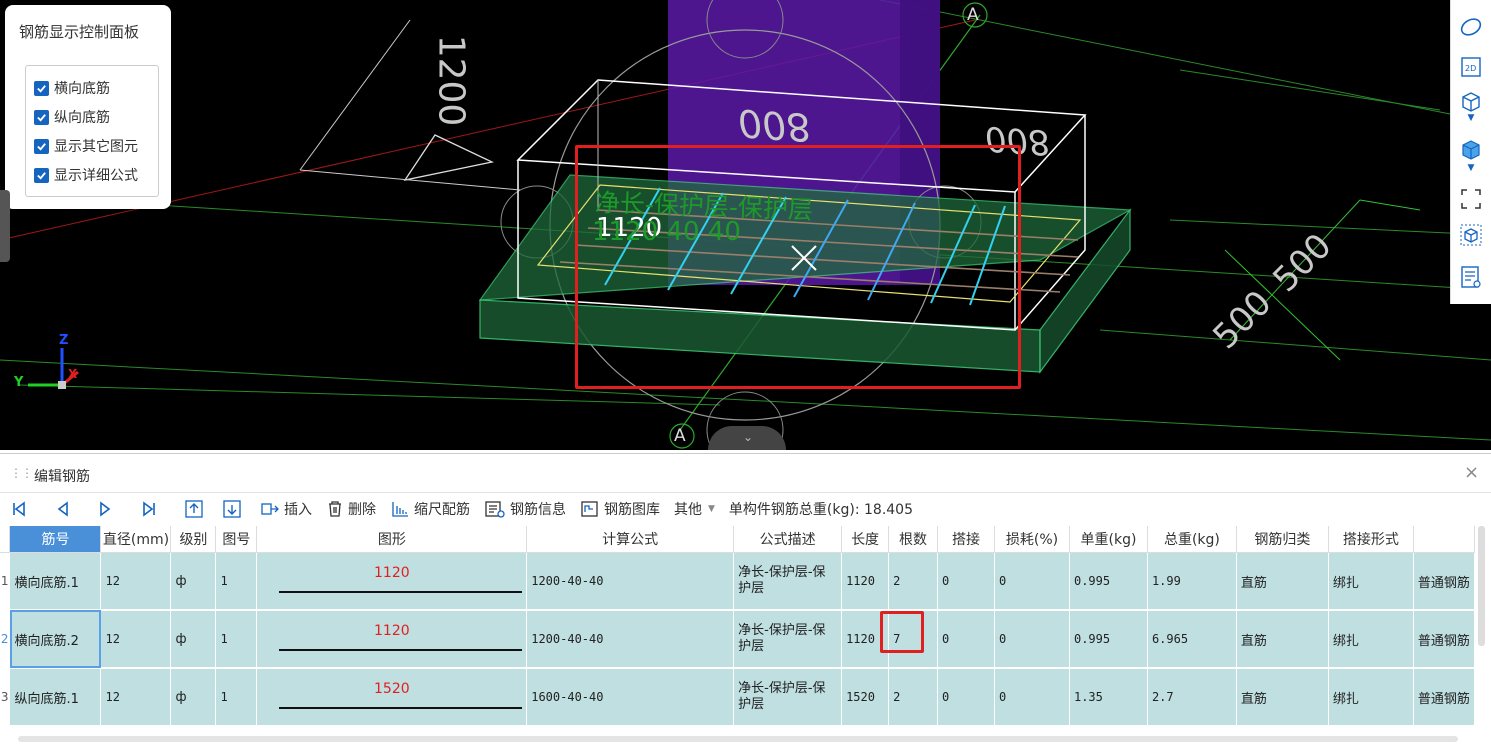 The height and width of the screenshot is (751, 1491). Describe the element at coordinates (55, 581) in the screenshot. I see `cell-rebar-name: 横向底筋.1` at that location.